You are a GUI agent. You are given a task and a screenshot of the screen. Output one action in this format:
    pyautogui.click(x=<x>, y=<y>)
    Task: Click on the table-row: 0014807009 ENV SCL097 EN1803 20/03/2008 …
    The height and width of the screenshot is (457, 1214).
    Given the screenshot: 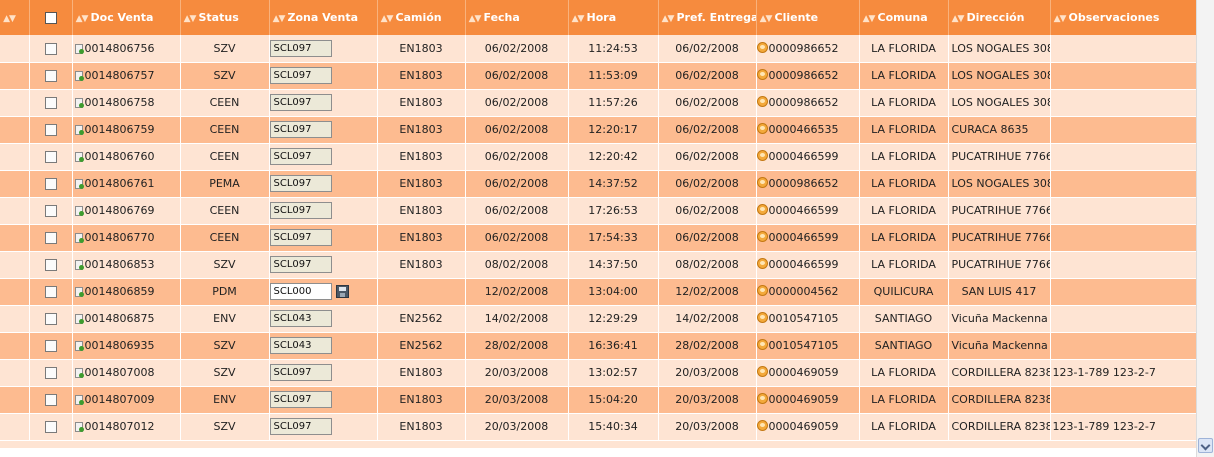 What is the action you would take?
    pyautogui.click(x=598, y=400)
    